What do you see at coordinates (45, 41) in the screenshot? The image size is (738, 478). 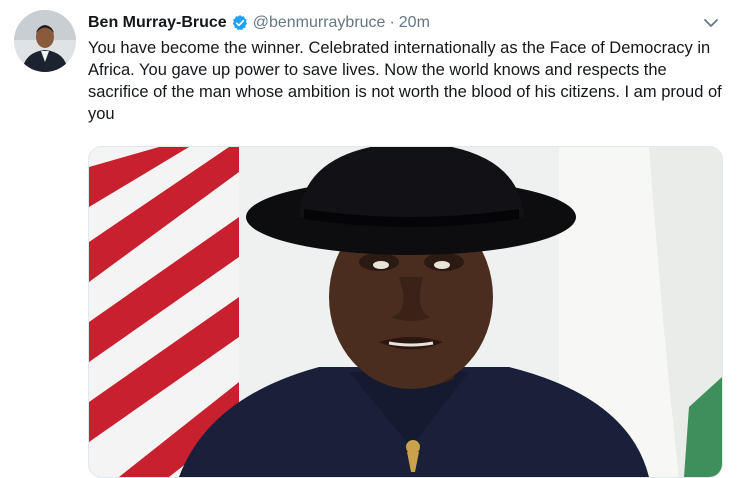 I see `avatar` at bounding box center [45, 41].